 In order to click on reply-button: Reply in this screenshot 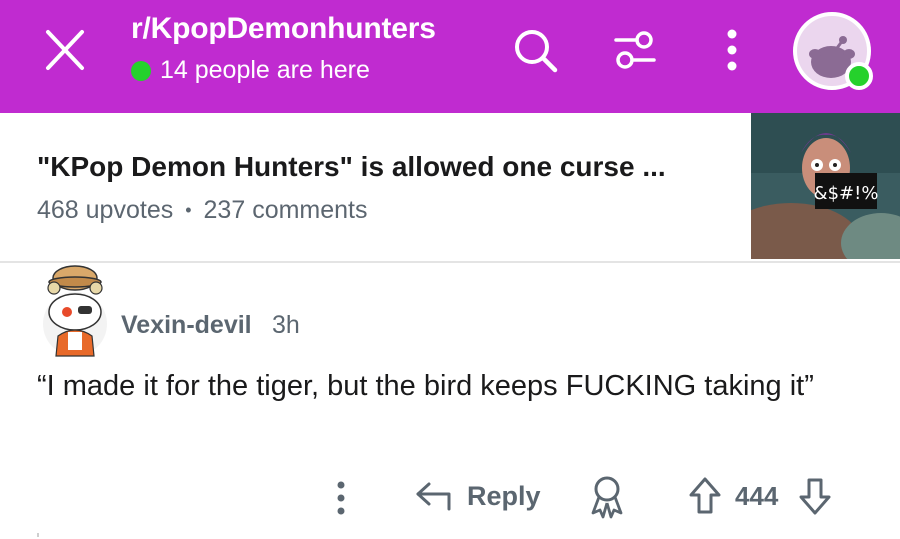, I will do `click(478, 496)`.